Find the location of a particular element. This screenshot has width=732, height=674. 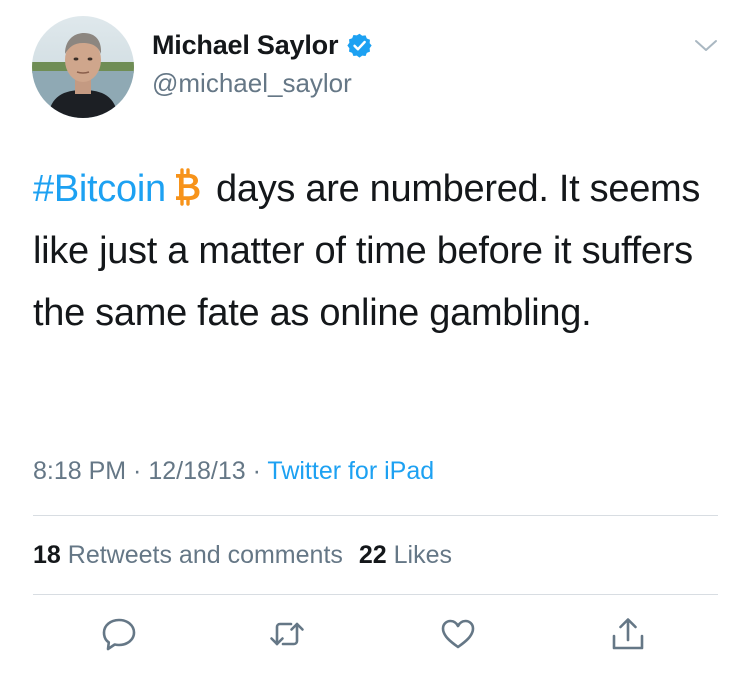

name-row: Michael Saylor is located at coordinates (262, 45).